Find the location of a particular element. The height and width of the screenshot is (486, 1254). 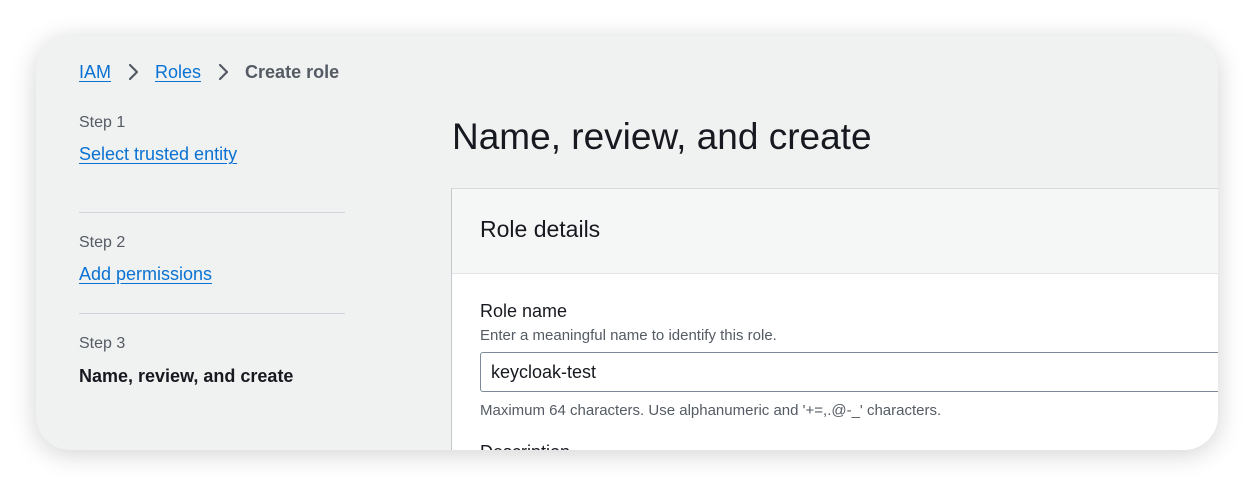

step-link-add-permissions: Add permissions is located at coordinates (145, 274).